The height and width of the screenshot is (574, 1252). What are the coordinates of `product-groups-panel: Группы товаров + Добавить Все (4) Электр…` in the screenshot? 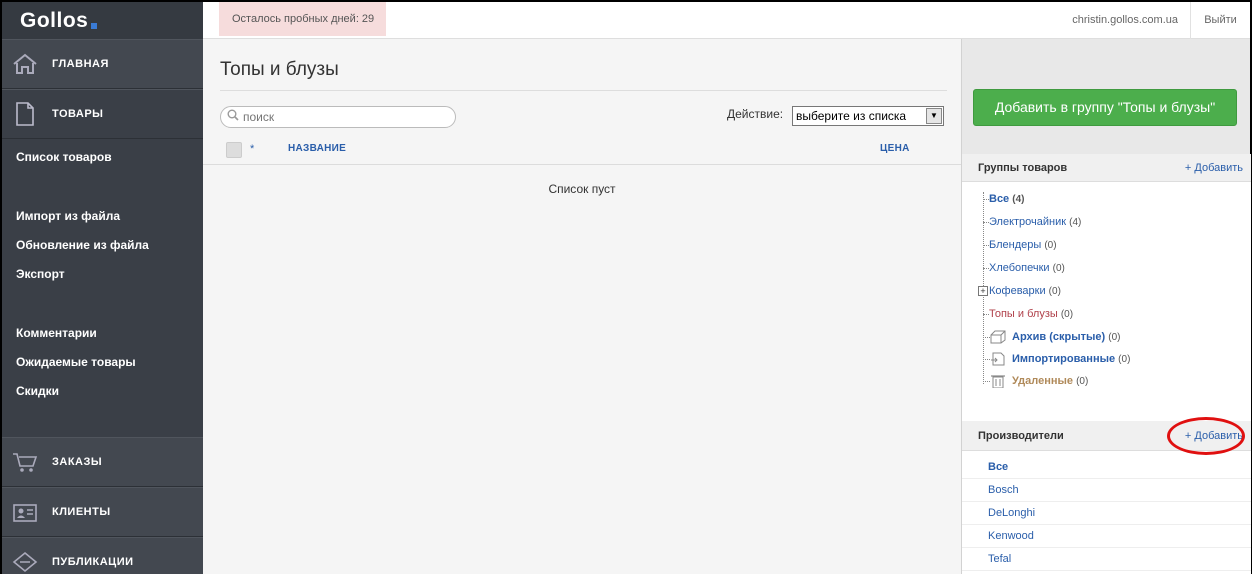 It's located at (1106, 287).